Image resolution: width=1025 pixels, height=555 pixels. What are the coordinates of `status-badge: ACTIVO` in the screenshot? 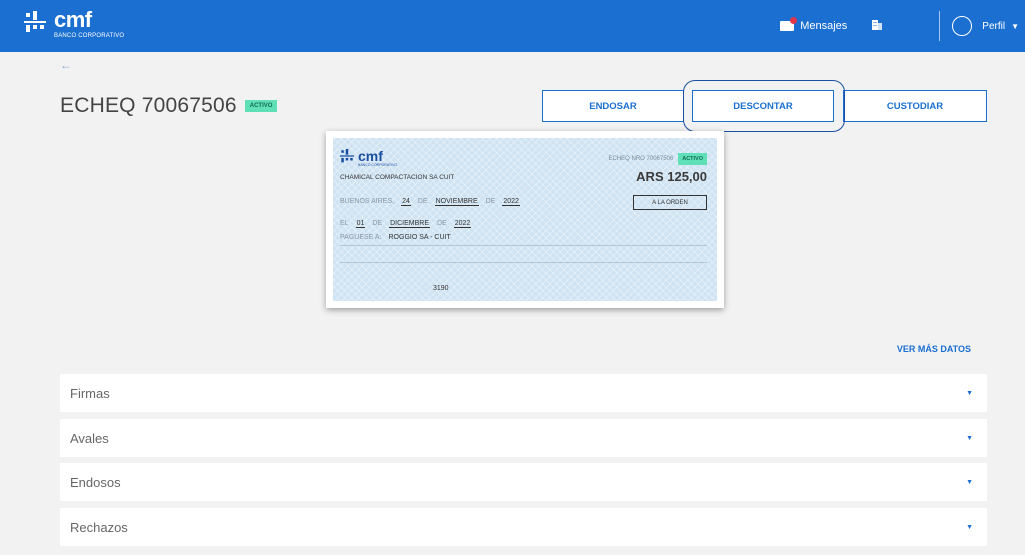 It's located at (261, 106).